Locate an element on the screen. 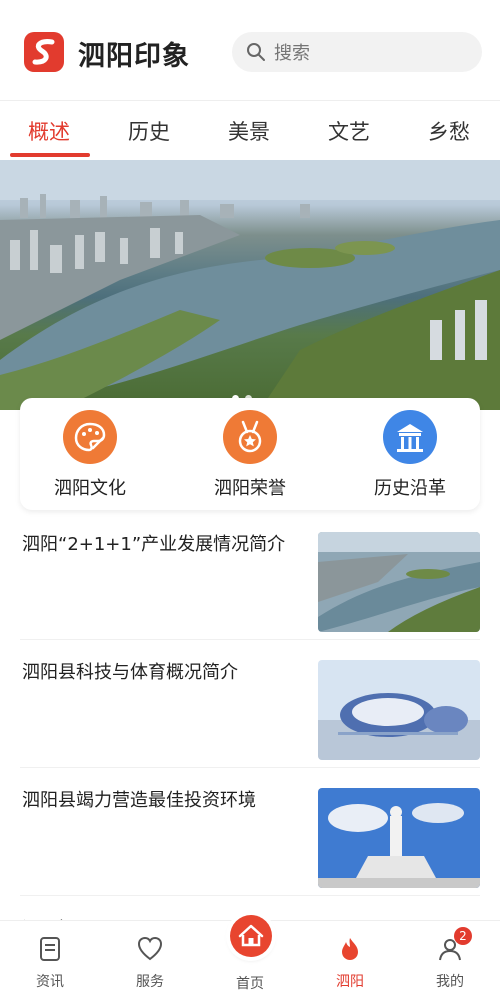  tab-overview: 概述 is located at coordinates (49, 131).